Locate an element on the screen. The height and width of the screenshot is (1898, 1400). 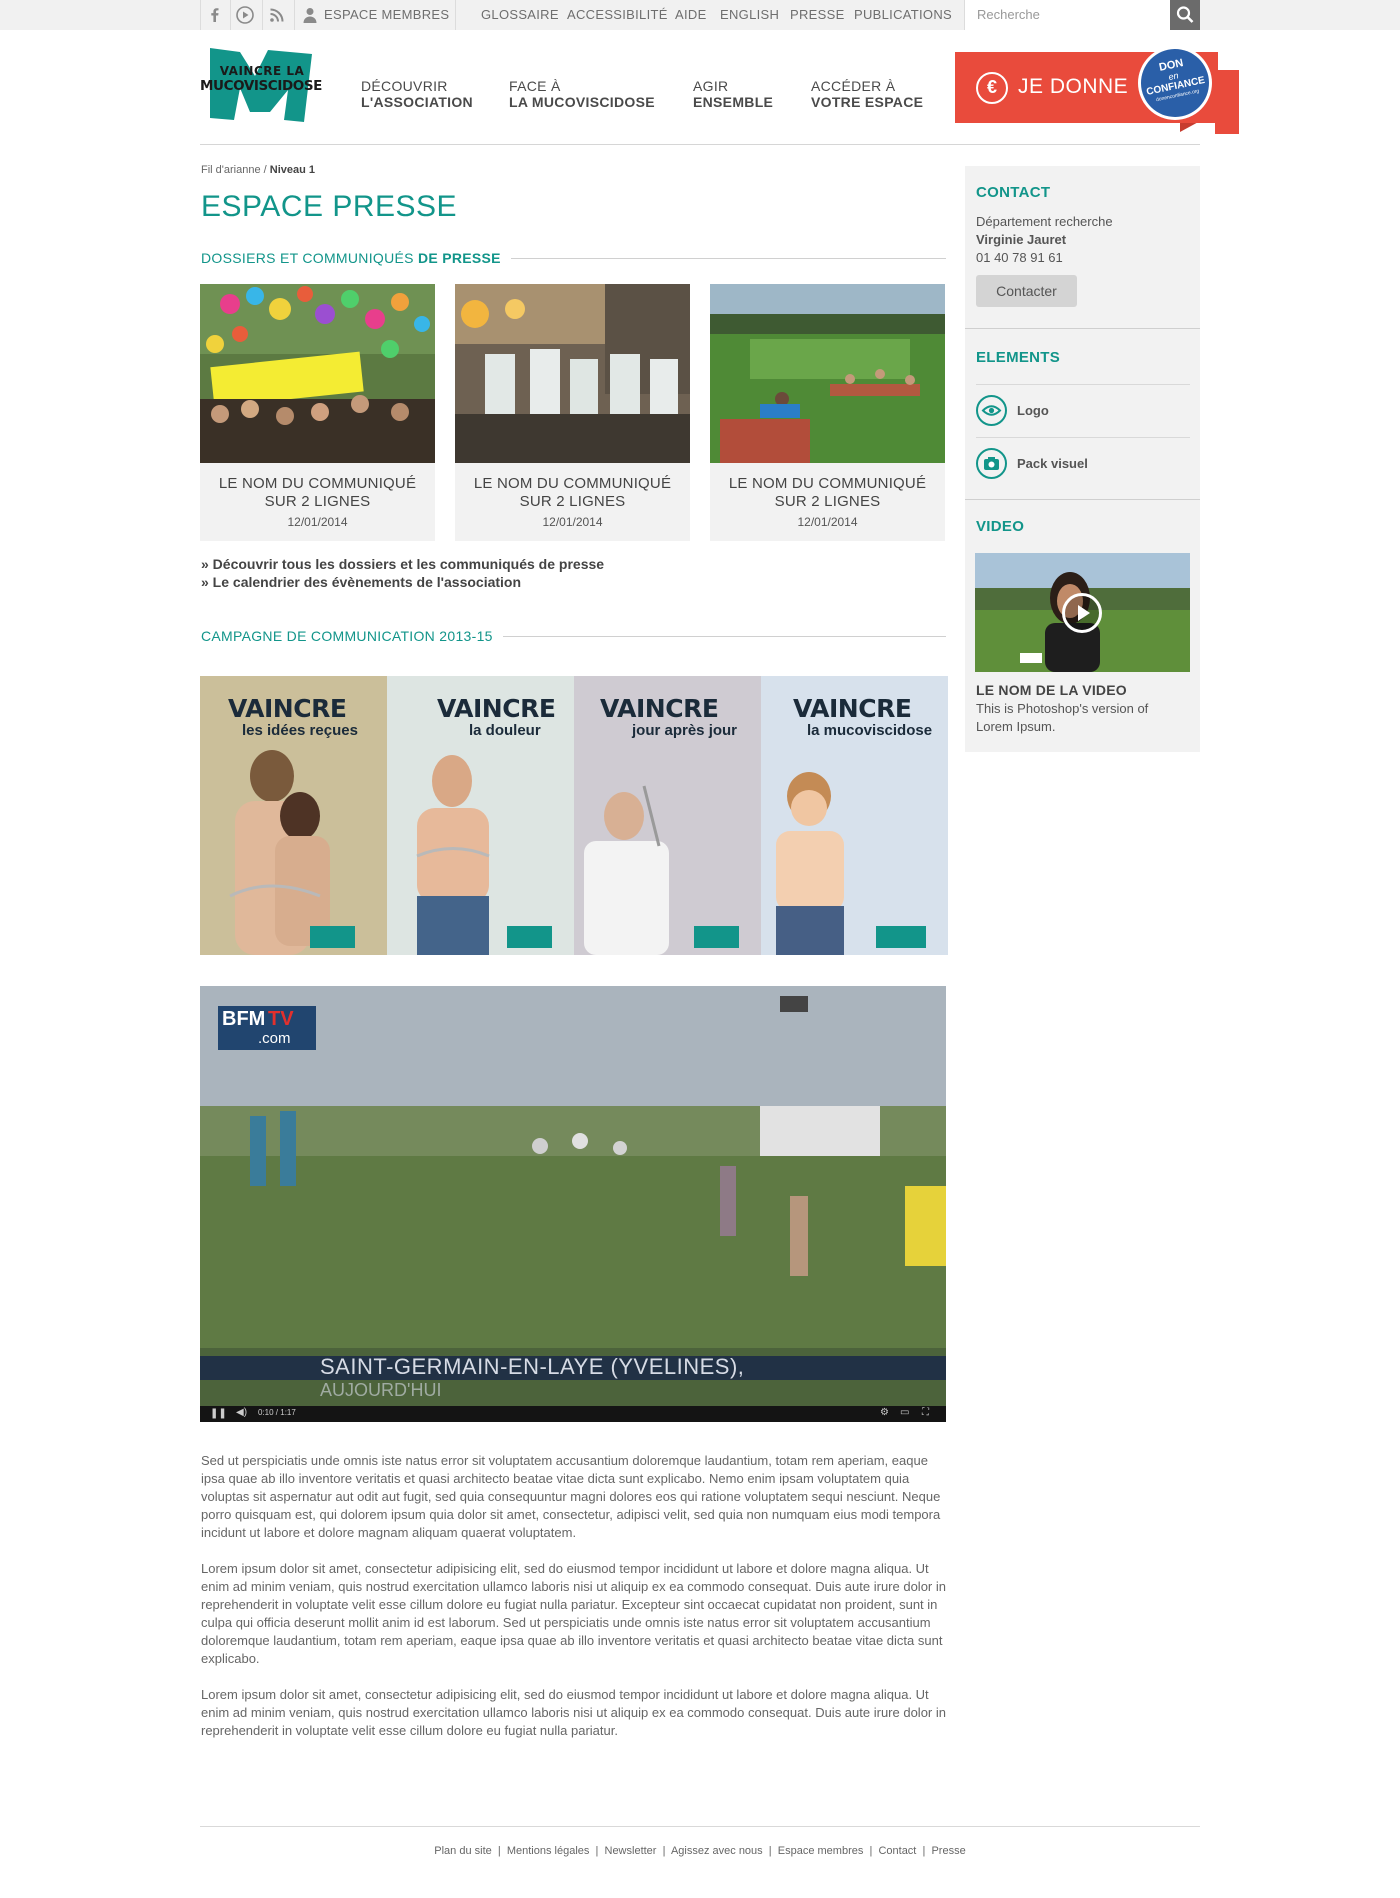
video-name: LE NOM DE LA VIDEO is located at coordinates (1051, 690).